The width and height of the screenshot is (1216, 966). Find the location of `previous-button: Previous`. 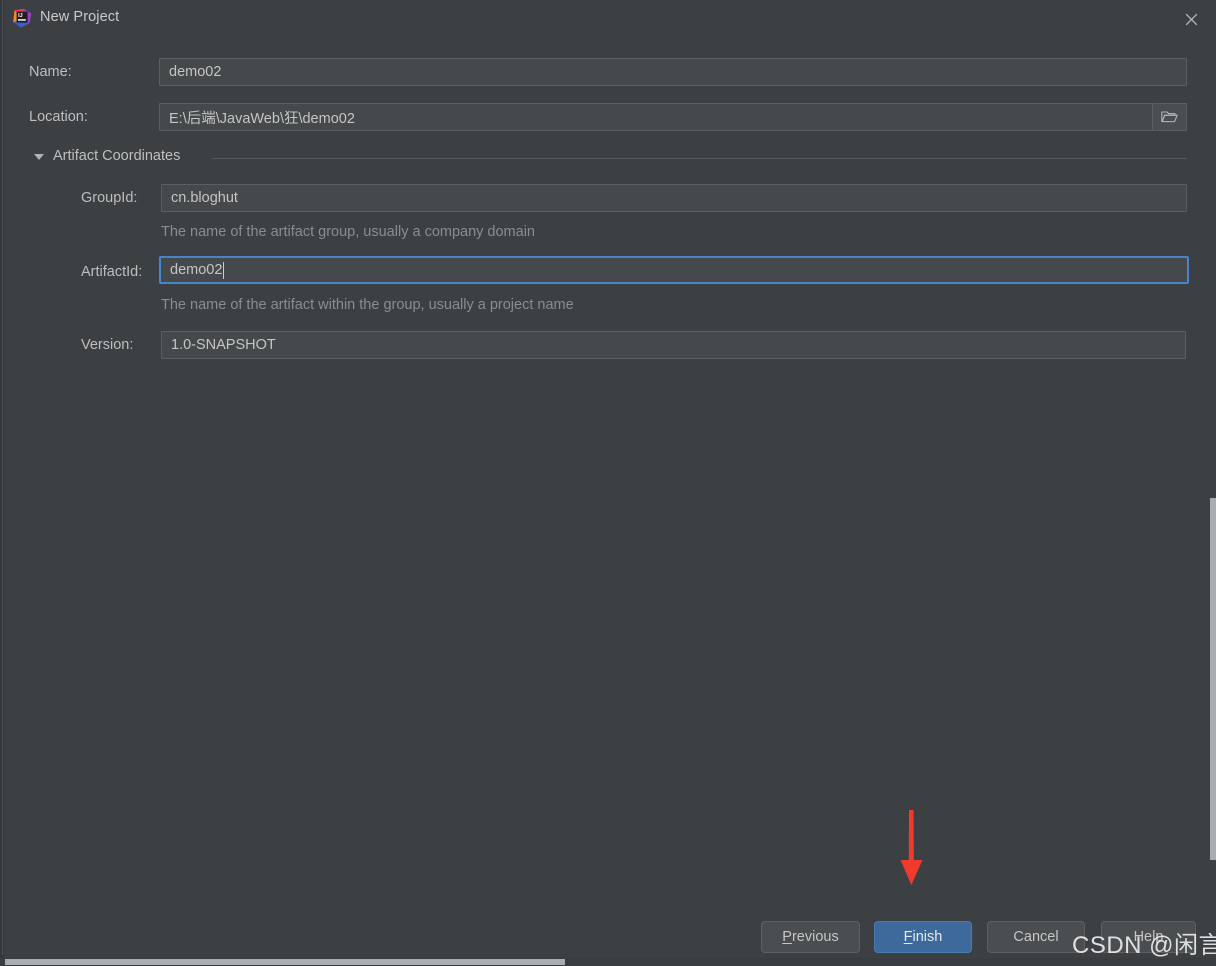

previous-button: Previous is located at coordinates (810, 937).